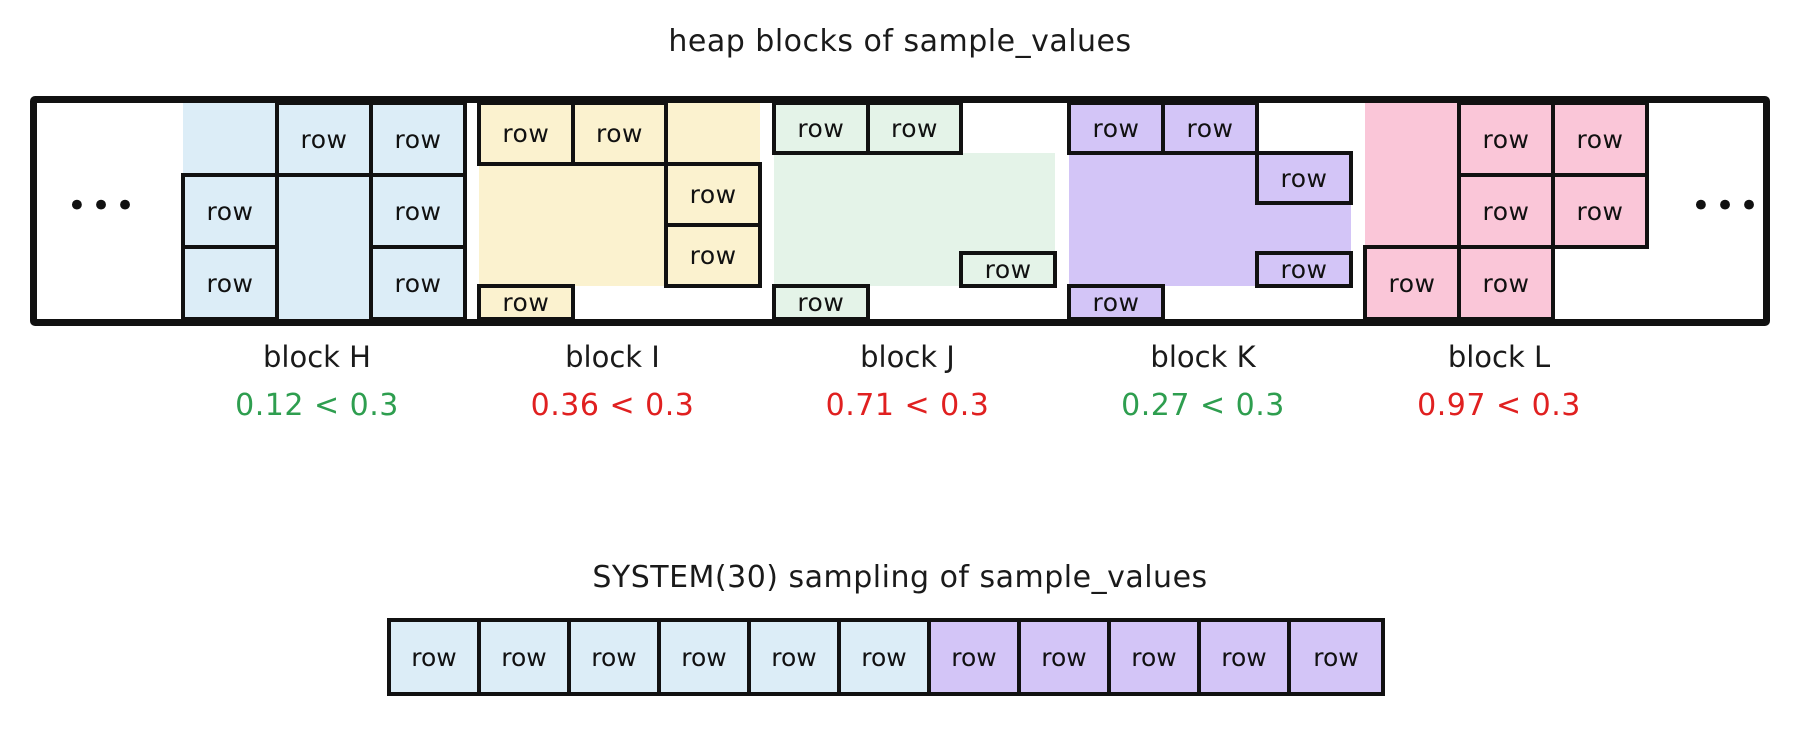  What do you see at coordinates (900, 41) in the screenshot?
I see `heap-diagram-title: heap blocks of sample_values` at bounding box center [900, 41].